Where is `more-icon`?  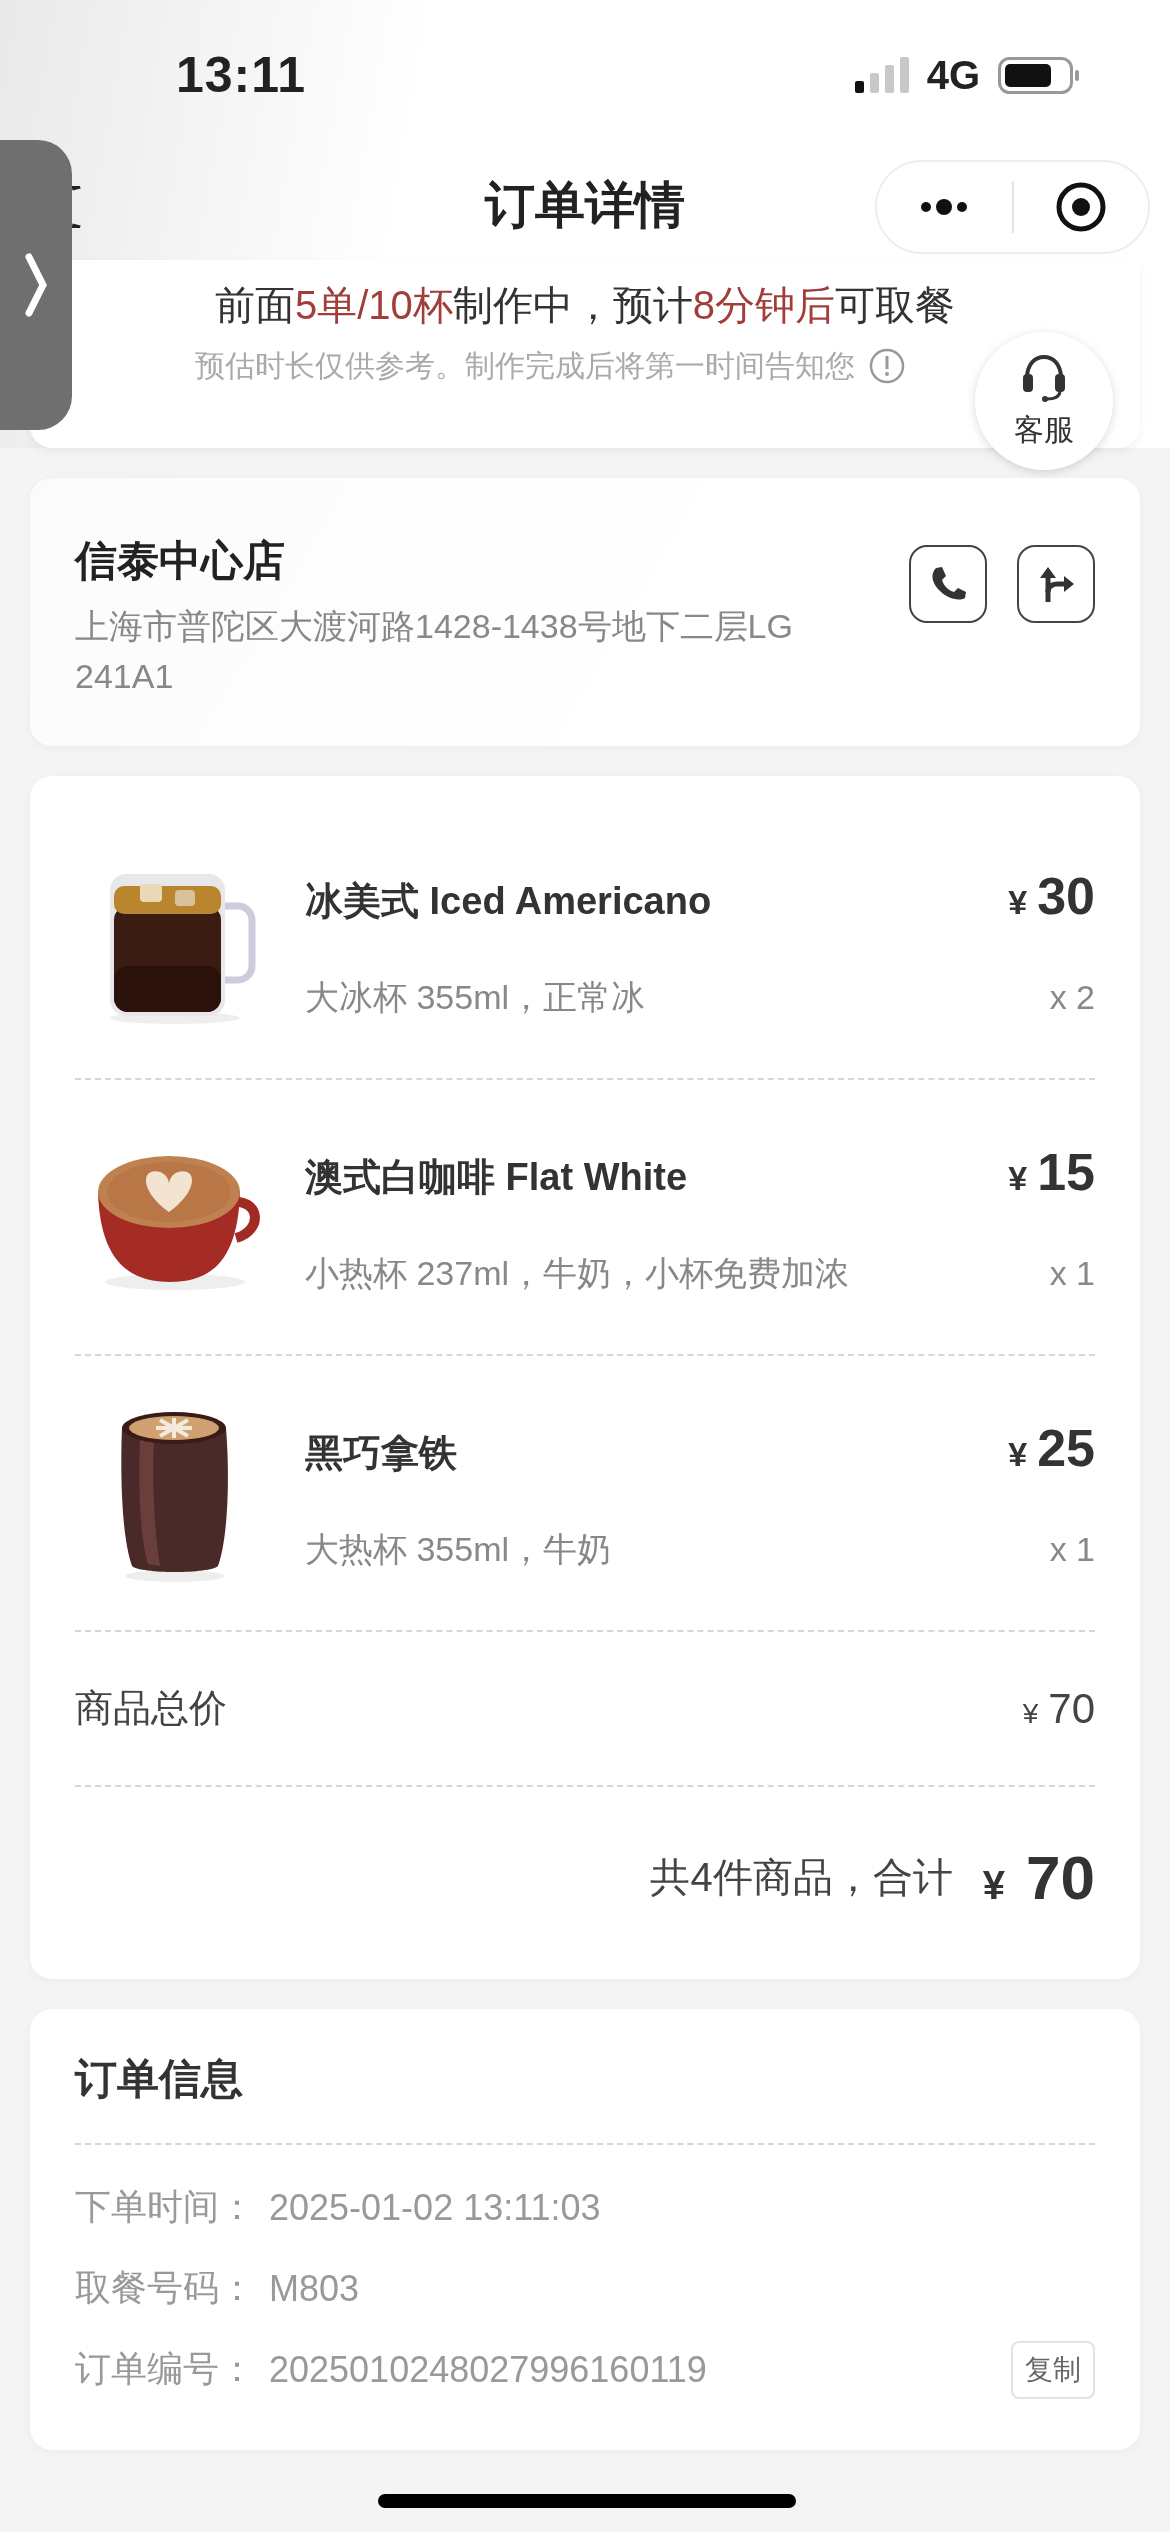
more-icon is located at coordinates (944, 207).